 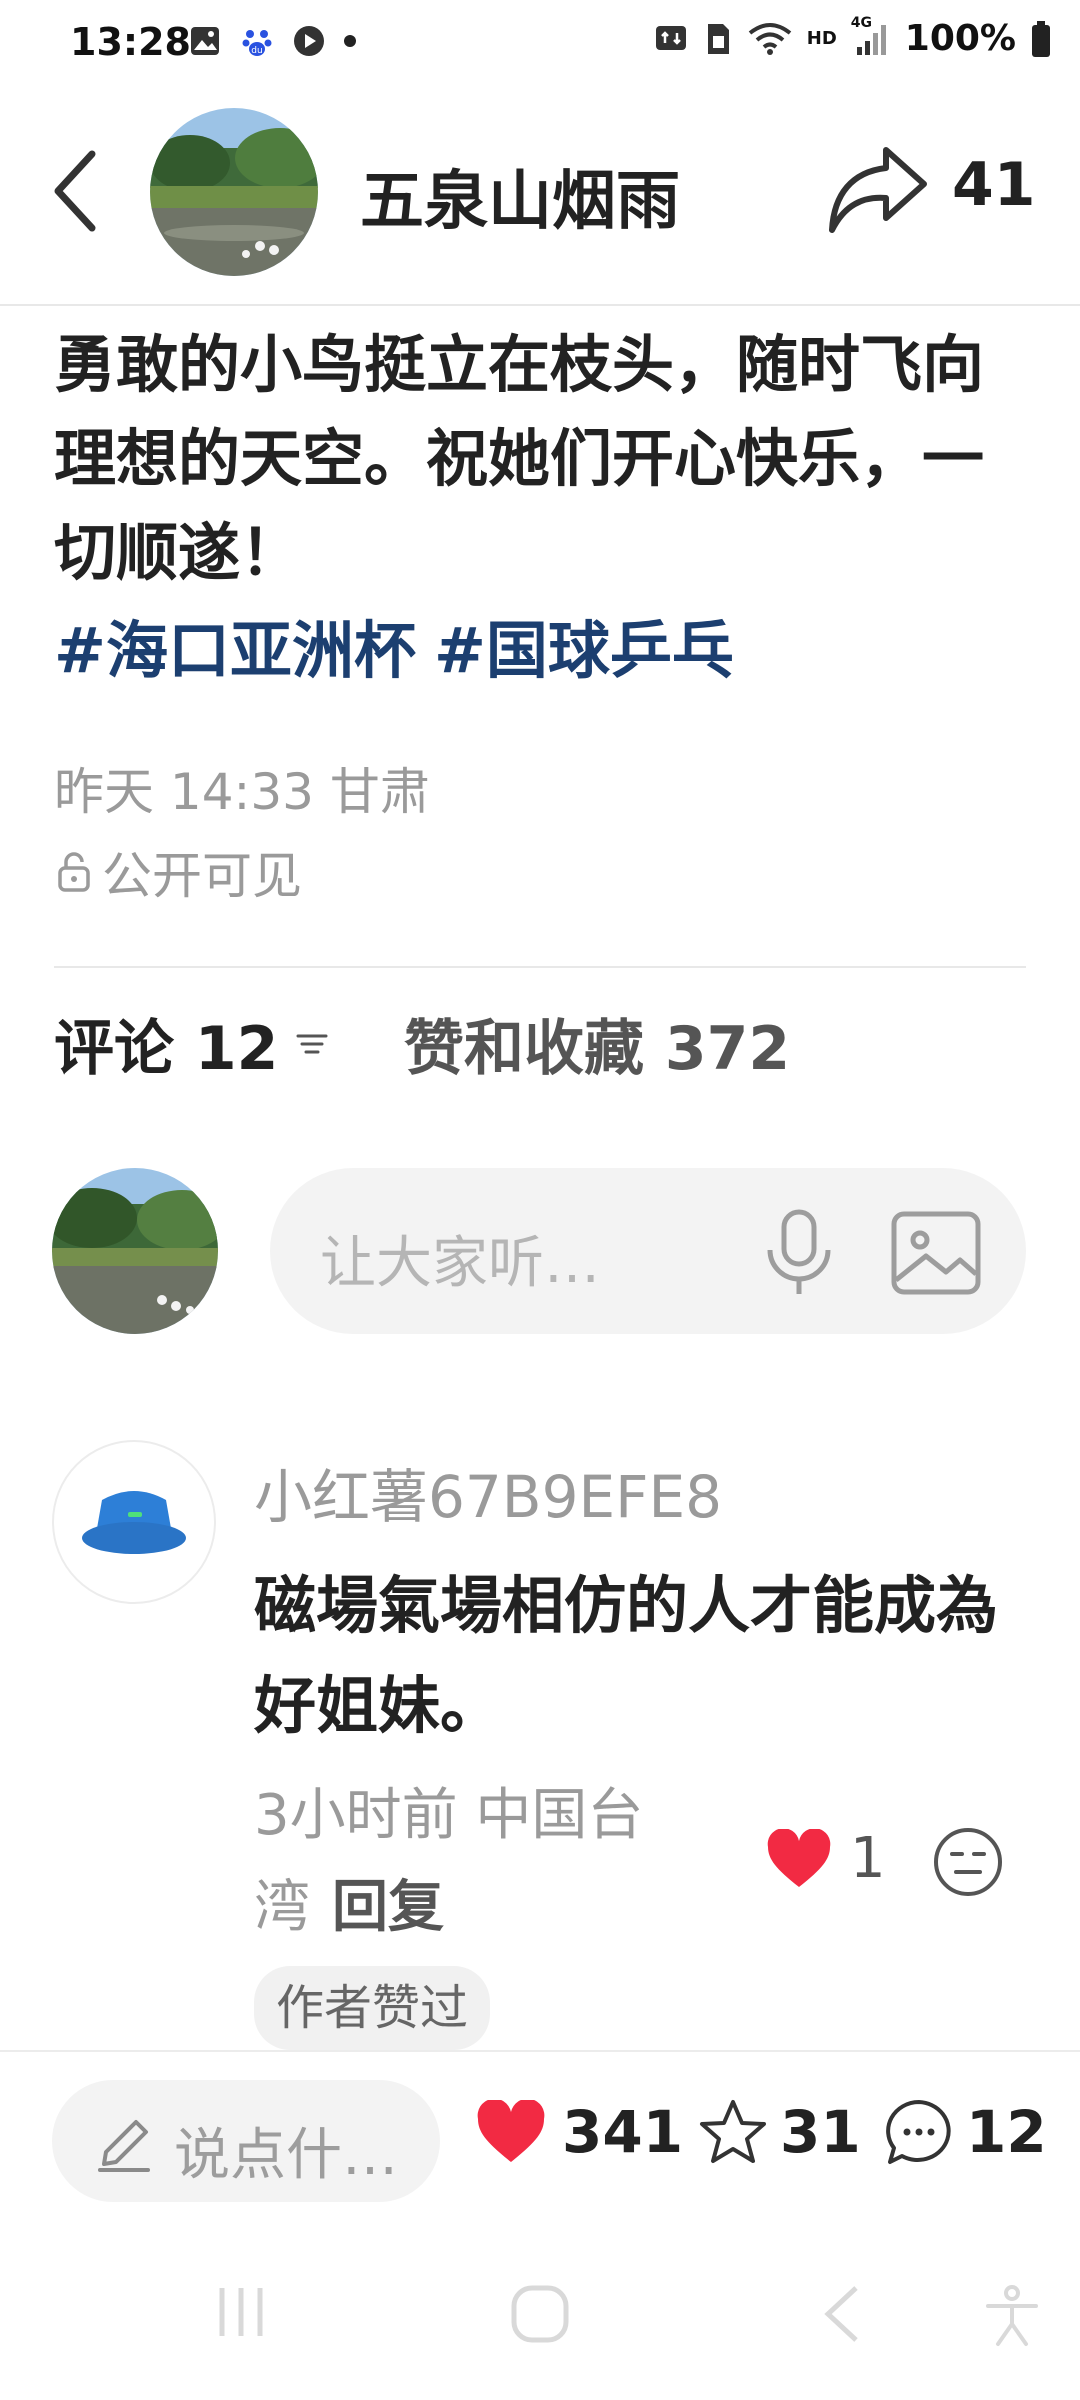 What do you see at coordinates (235, 650) in the screenshot?
I see `hashtag-link: #海口亚洲杯` at bounding box center [235, 650].